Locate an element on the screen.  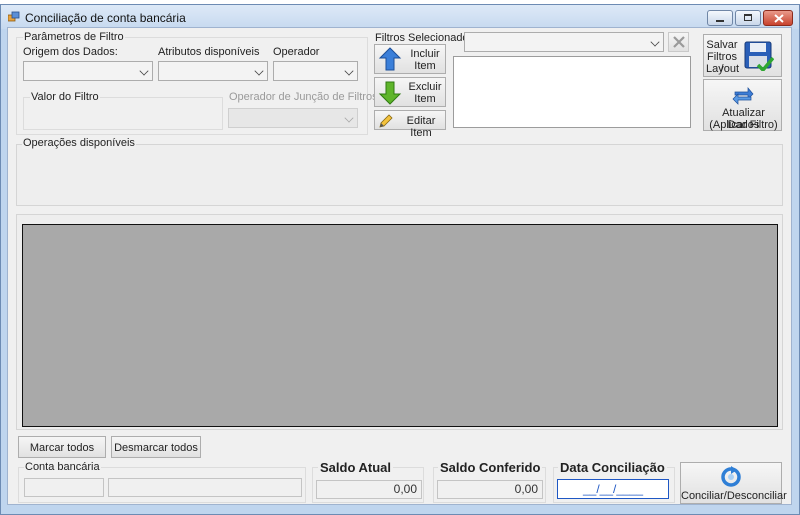
close-button is located at coordinates (778, 18).